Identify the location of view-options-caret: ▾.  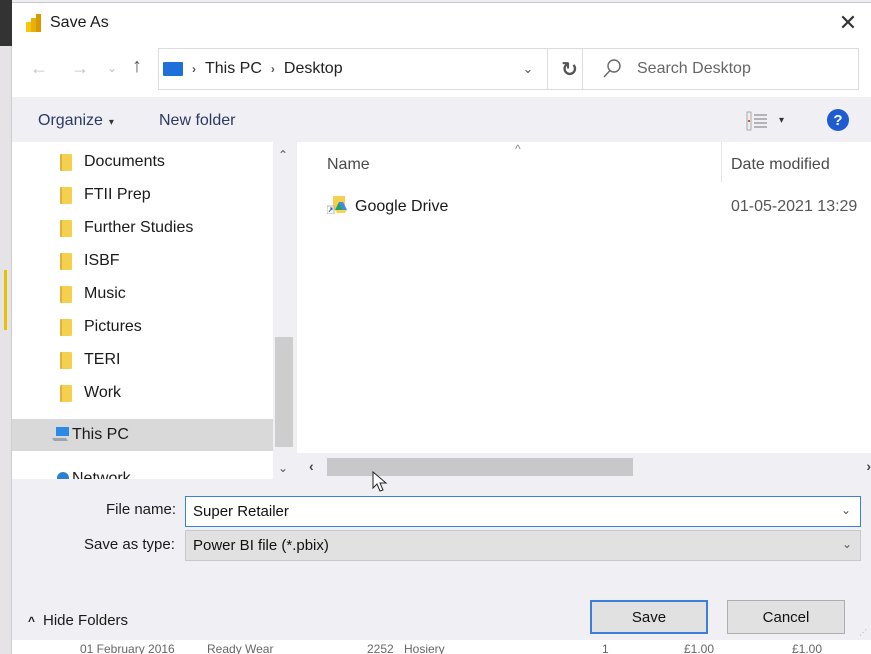
(781, 120).